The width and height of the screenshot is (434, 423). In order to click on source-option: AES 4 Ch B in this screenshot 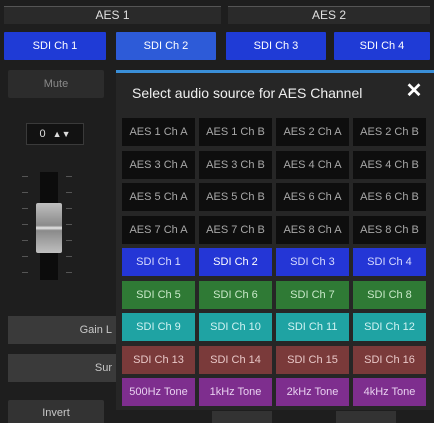, I will do `click(389, 164)`.